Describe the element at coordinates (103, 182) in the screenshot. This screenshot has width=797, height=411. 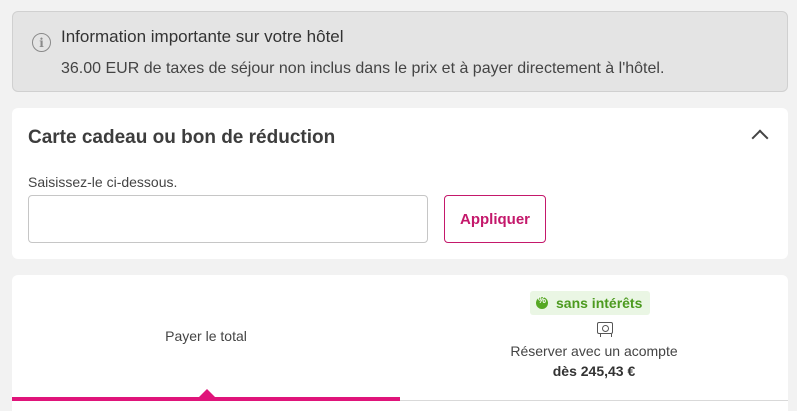
I see `coupon-label: Saisissez-le ci-dessous.` at that location.